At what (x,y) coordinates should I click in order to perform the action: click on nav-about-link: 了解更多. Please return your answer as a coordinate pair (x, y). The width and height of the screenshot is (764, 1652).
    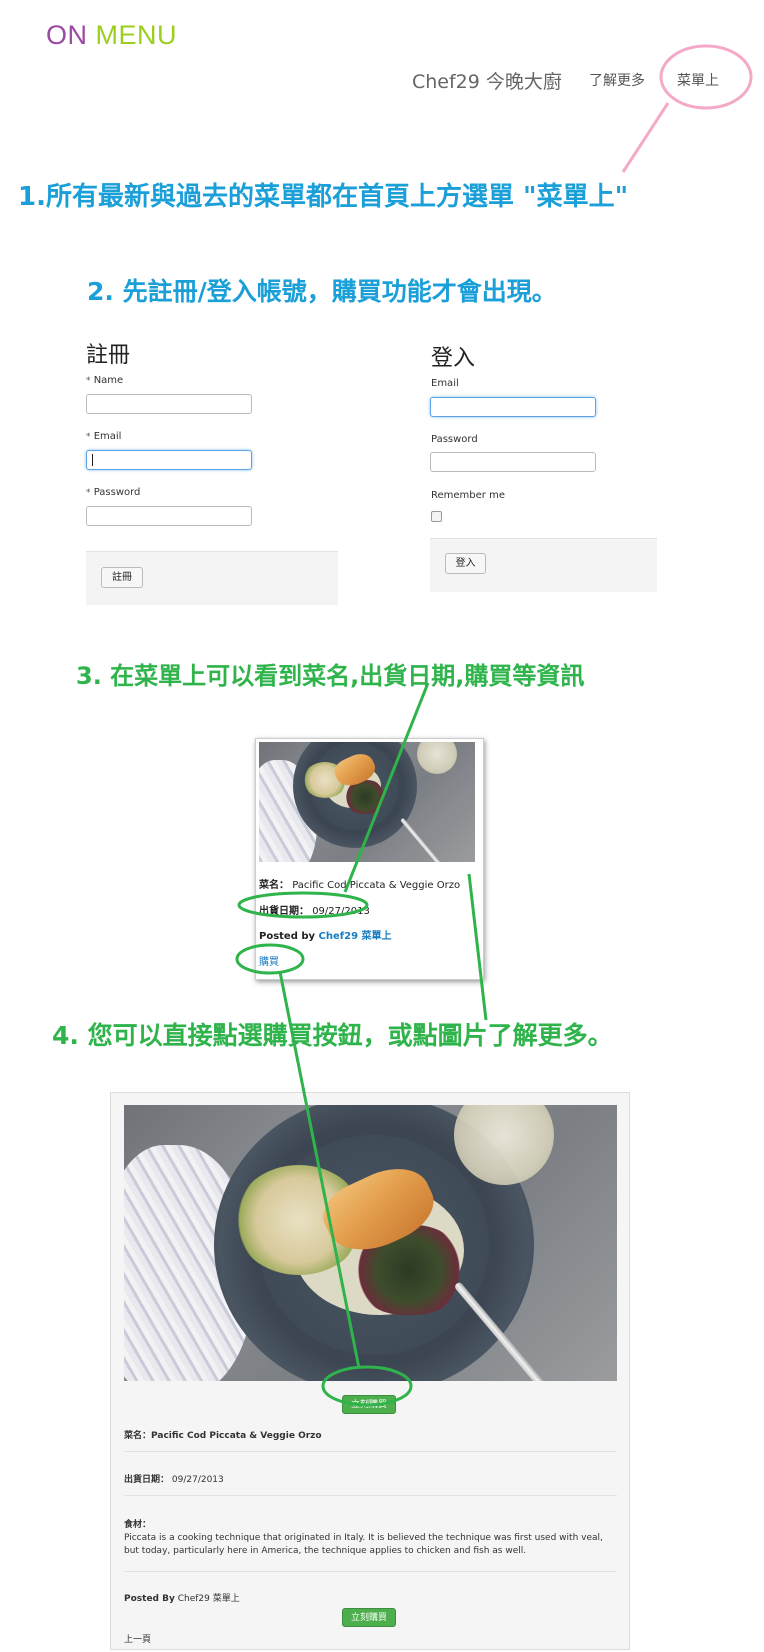
    Looking at the image, I should click on (617, 80).